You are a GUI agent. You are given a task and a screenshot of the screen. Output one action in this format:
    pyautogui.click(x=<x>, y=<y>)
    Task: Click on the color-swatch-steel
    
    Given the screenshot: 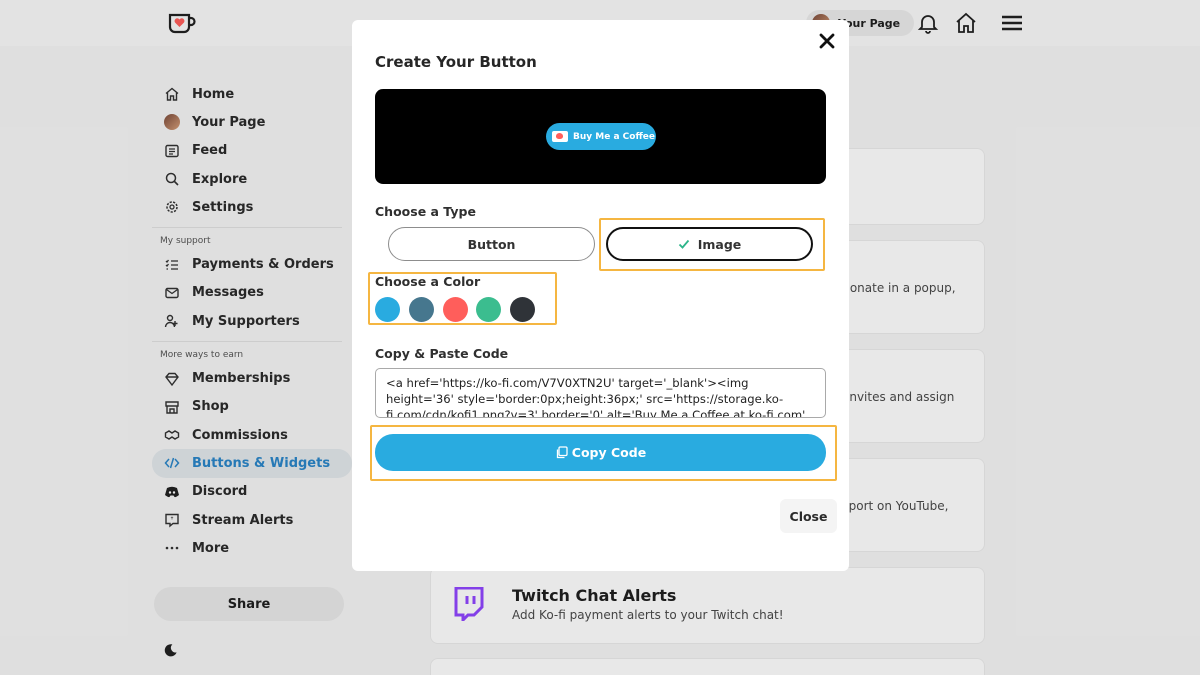 What is the action you would take?
    pyautogui.click(x=421, y=309)
    